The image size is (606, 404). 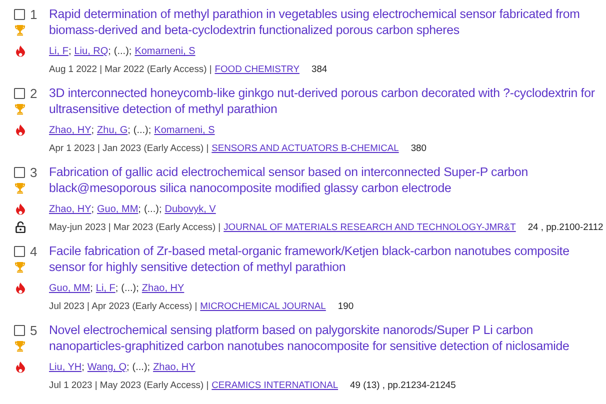 What do you see at coordinates (326, 180) in the screenshot?
I see `record-title-link: Fabrication of gallic acid electrochemical sensor based on interconnected Super-P carbon black@mesoporous silica nanocomposite modified glassy carbon electrode` at bounding box center [326, 180].